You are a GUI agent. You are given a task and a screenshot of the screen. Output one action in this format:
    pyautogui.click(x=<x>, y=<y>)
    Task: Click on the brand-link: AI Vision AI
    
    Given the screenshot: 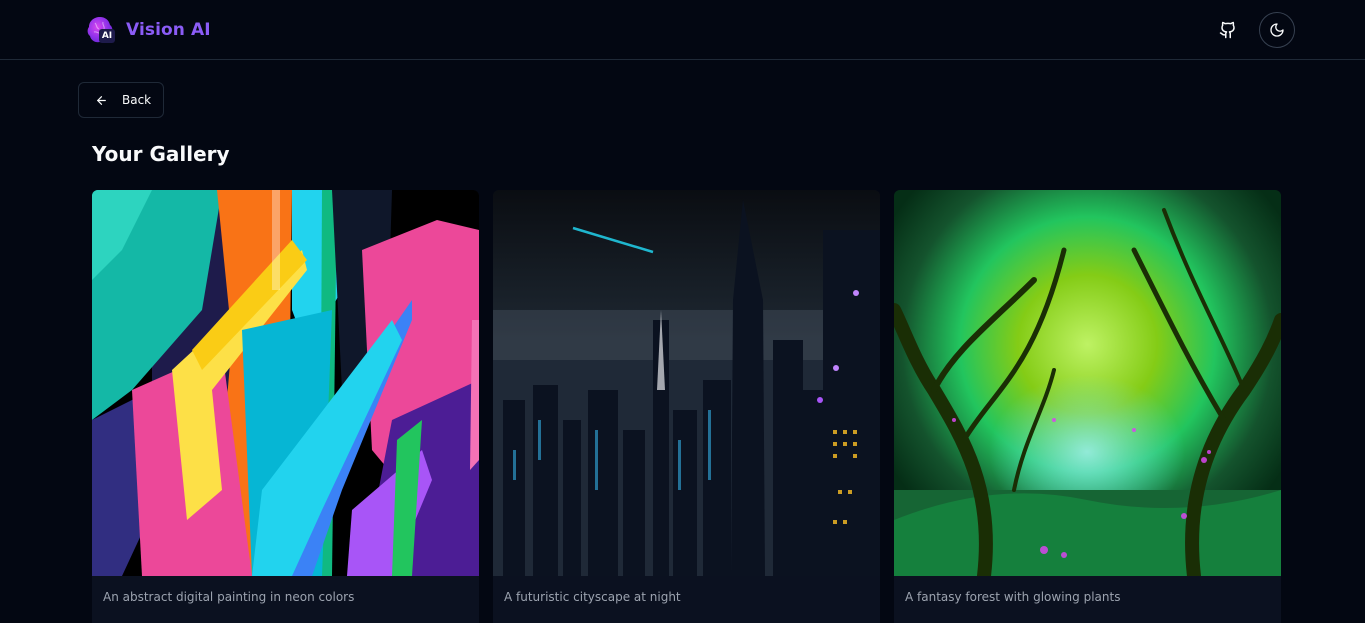 What is the action you would take?
    pyautogui.click(x=148, y=30)
    